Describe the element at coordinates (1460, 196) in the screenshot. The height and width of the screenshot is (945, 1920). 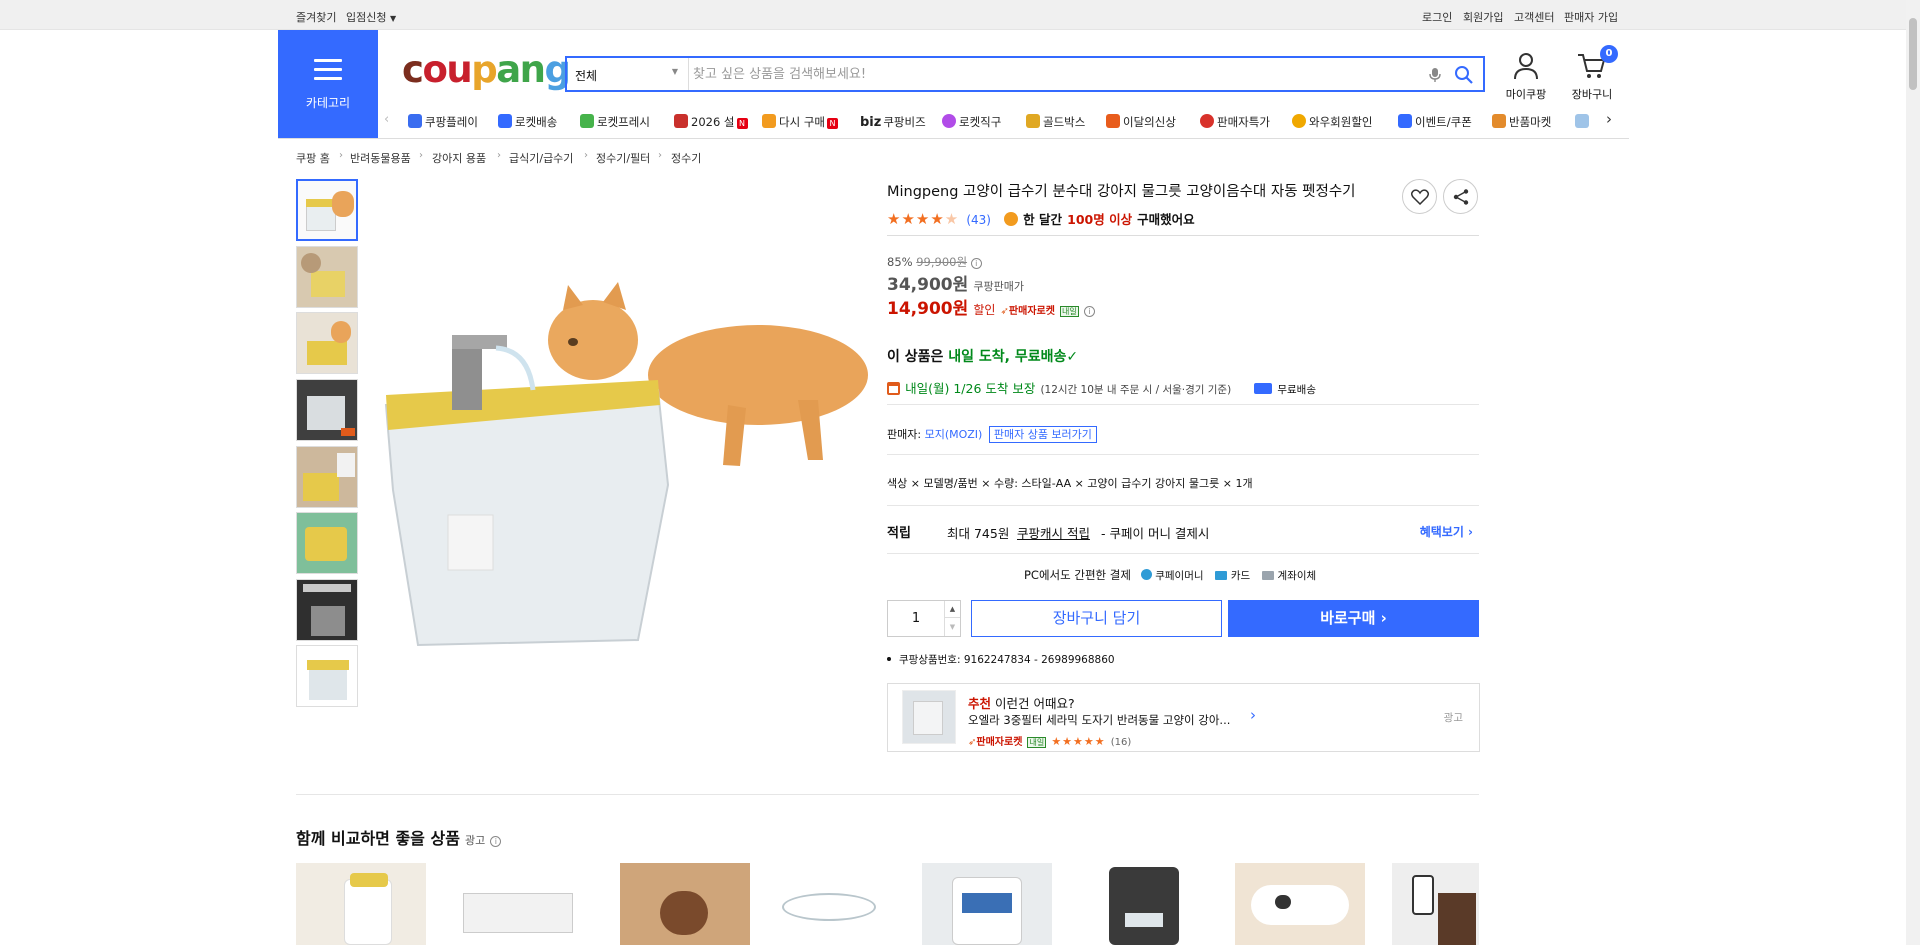
I see `share-button` at that location.